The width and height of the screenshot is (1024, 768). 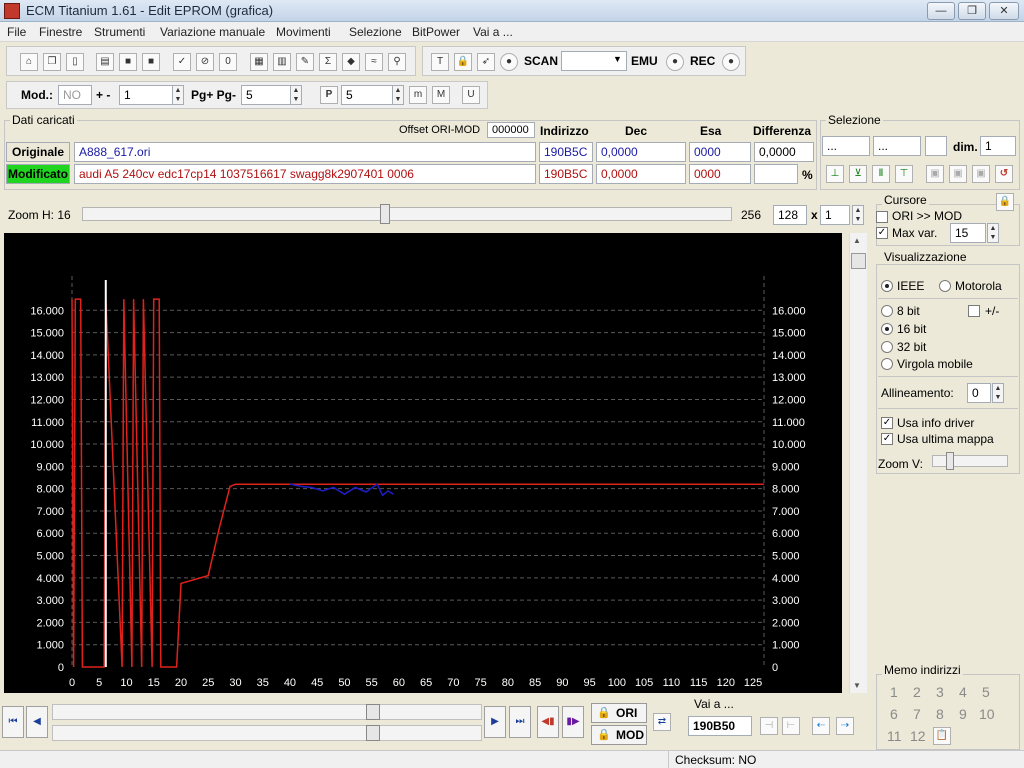 I want to click on select-range-icon: ⊻, so click(x=858, y=174).